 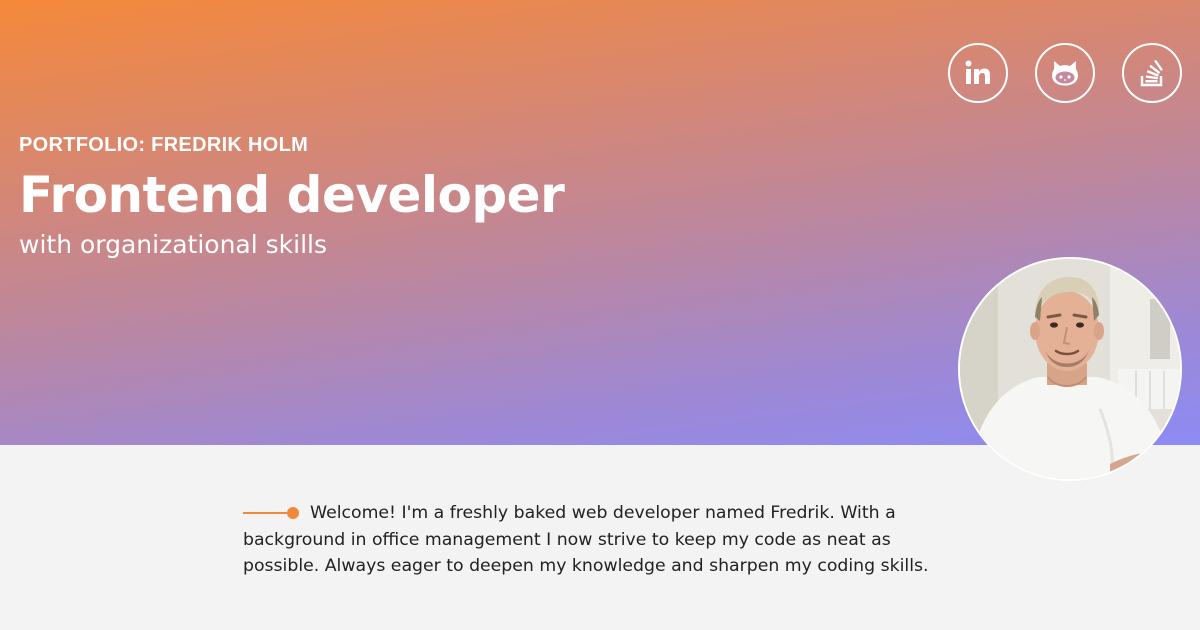 I want to click on stackoverflow-link, so click(x=1152, y=73).